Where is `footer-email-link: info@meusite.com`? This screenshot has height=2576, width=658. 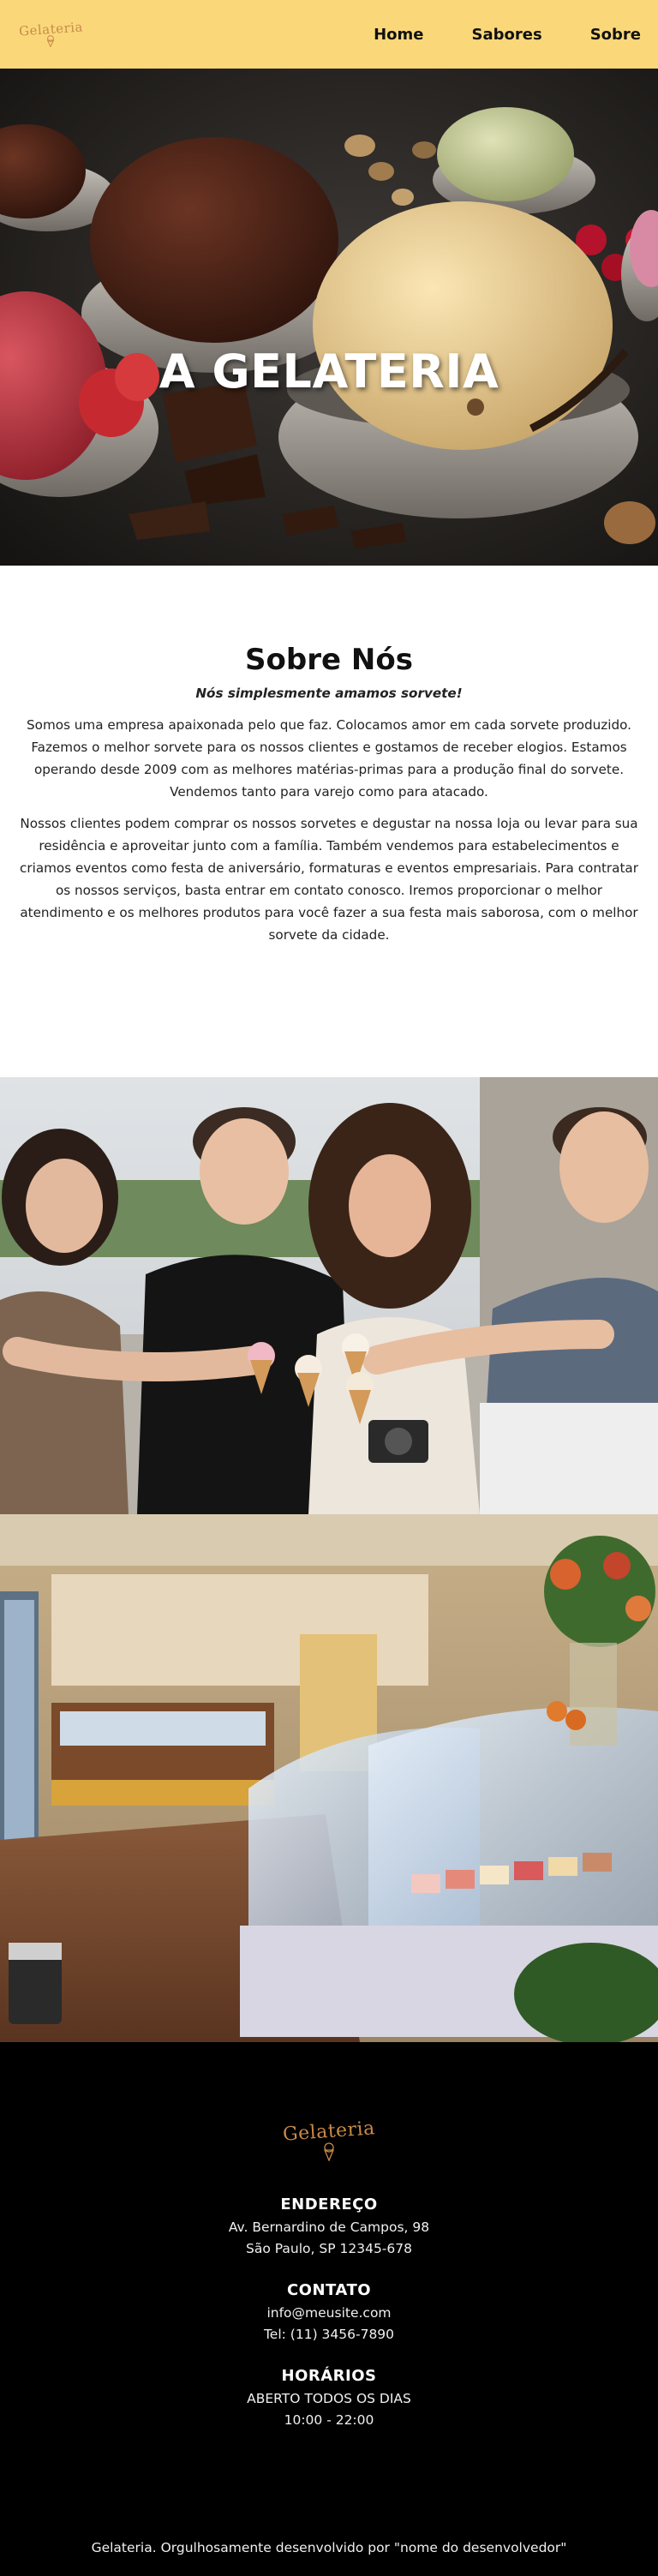
footer-email-link: info@meusite.com is located at coordinates (329, 2313).